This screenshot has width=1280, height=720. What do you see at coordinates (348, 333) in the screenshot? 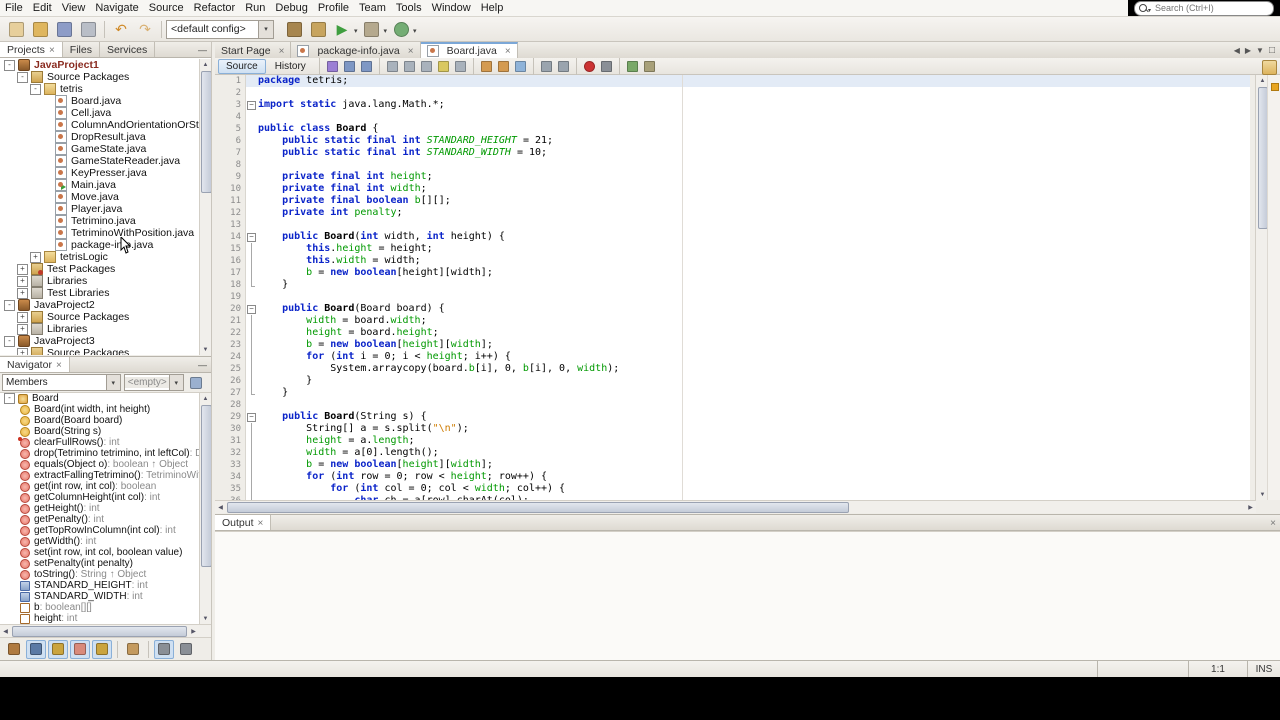
I see `code-text: height = board.height;` at bounding box center [348, 333].